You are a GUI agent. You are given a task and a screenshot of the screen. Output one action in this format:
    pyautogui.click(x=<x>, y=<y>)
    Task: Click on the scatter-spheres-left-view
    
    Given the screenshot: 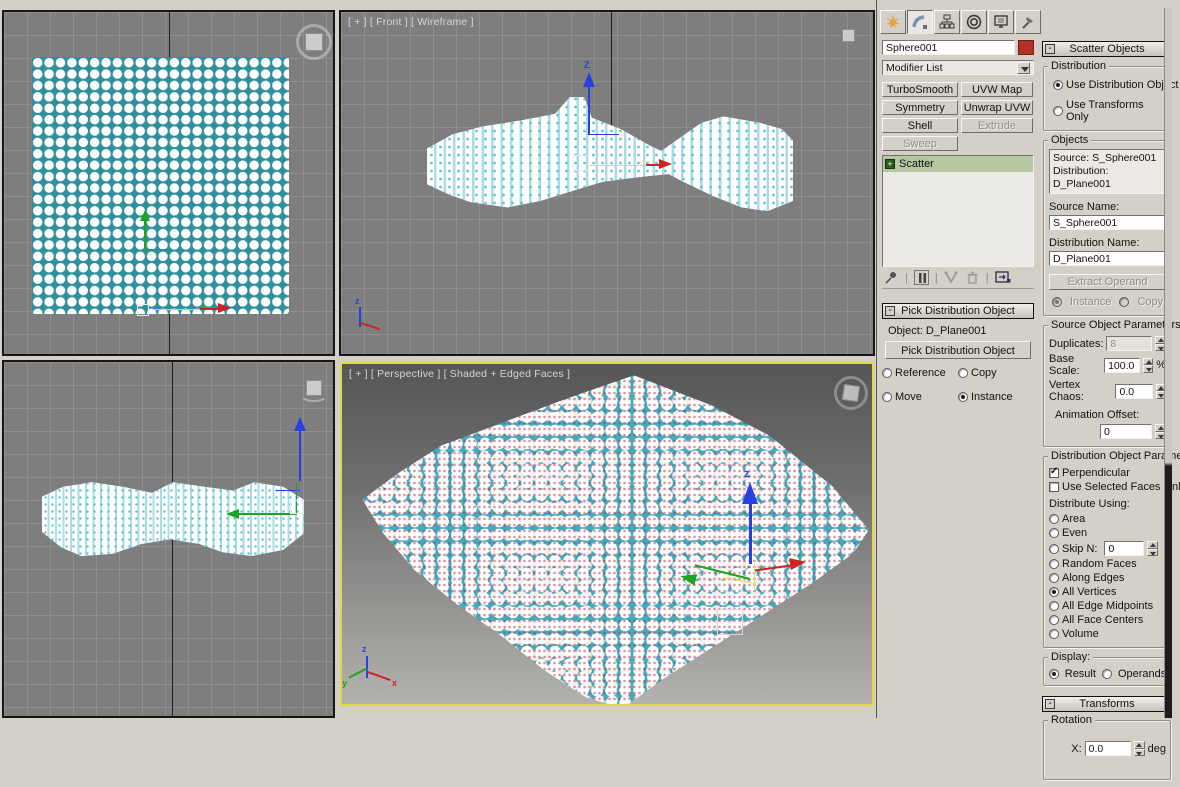 What is the action you would take?
    pyautogui.click(x=173, y=519)
    